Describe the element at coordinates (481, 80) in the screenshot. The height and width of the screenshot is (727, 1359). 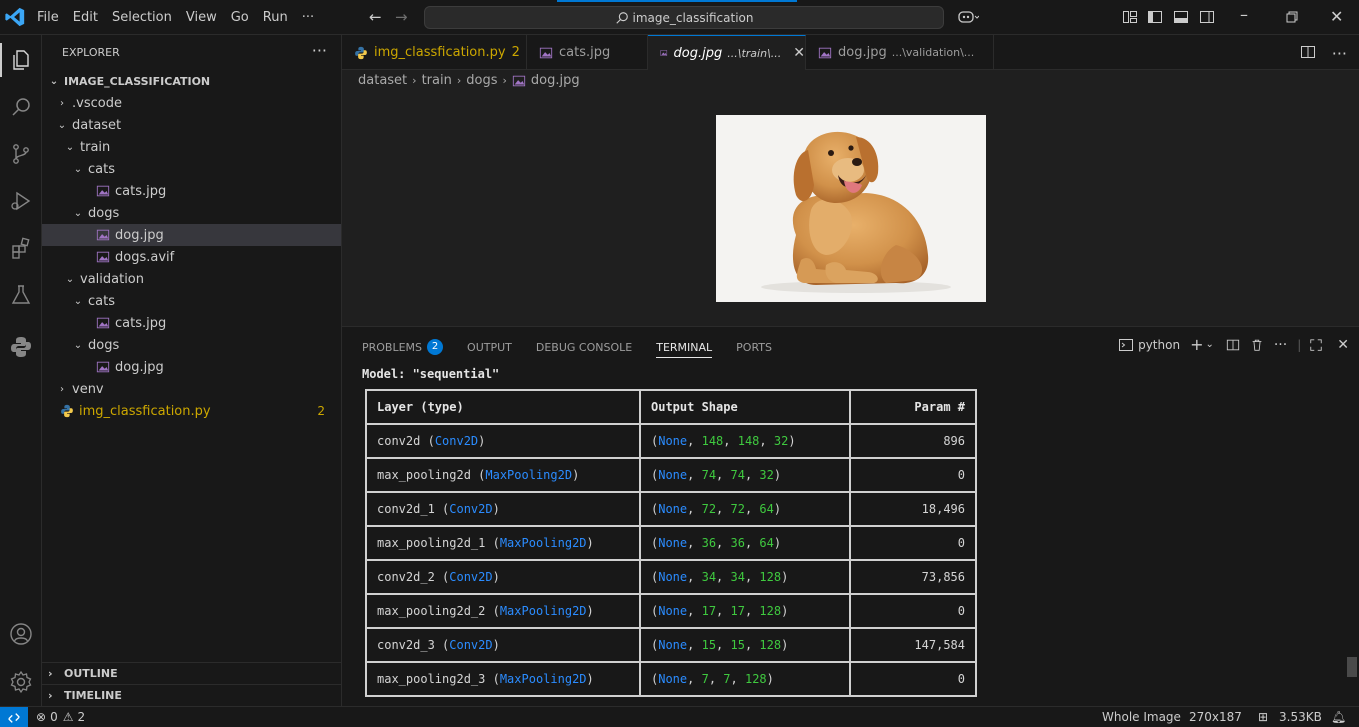
I see `breadcrumb-item: dogs` at that location.